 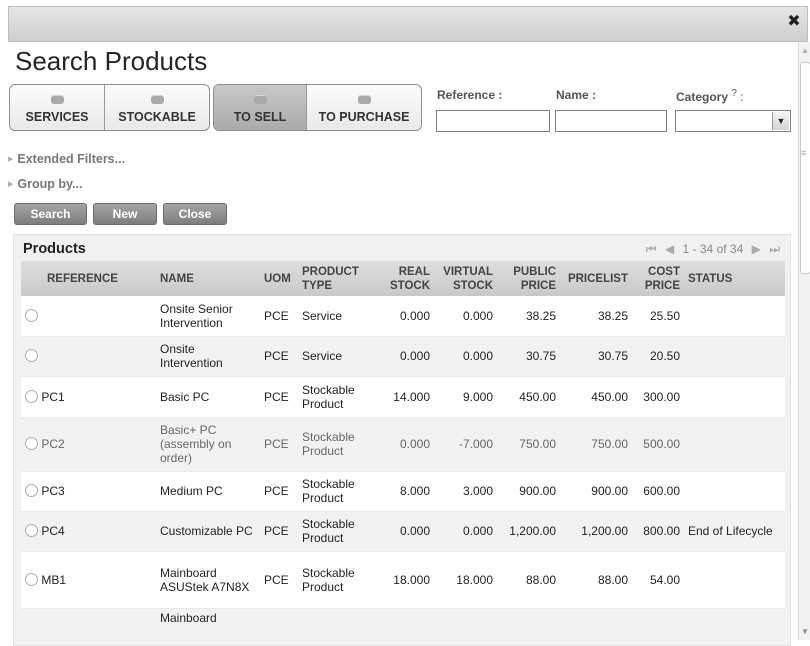 What do you see at coordinates (740, 97) in the screenshot?
I see `category-label-suffix: :` at bounding box center [740, 97].